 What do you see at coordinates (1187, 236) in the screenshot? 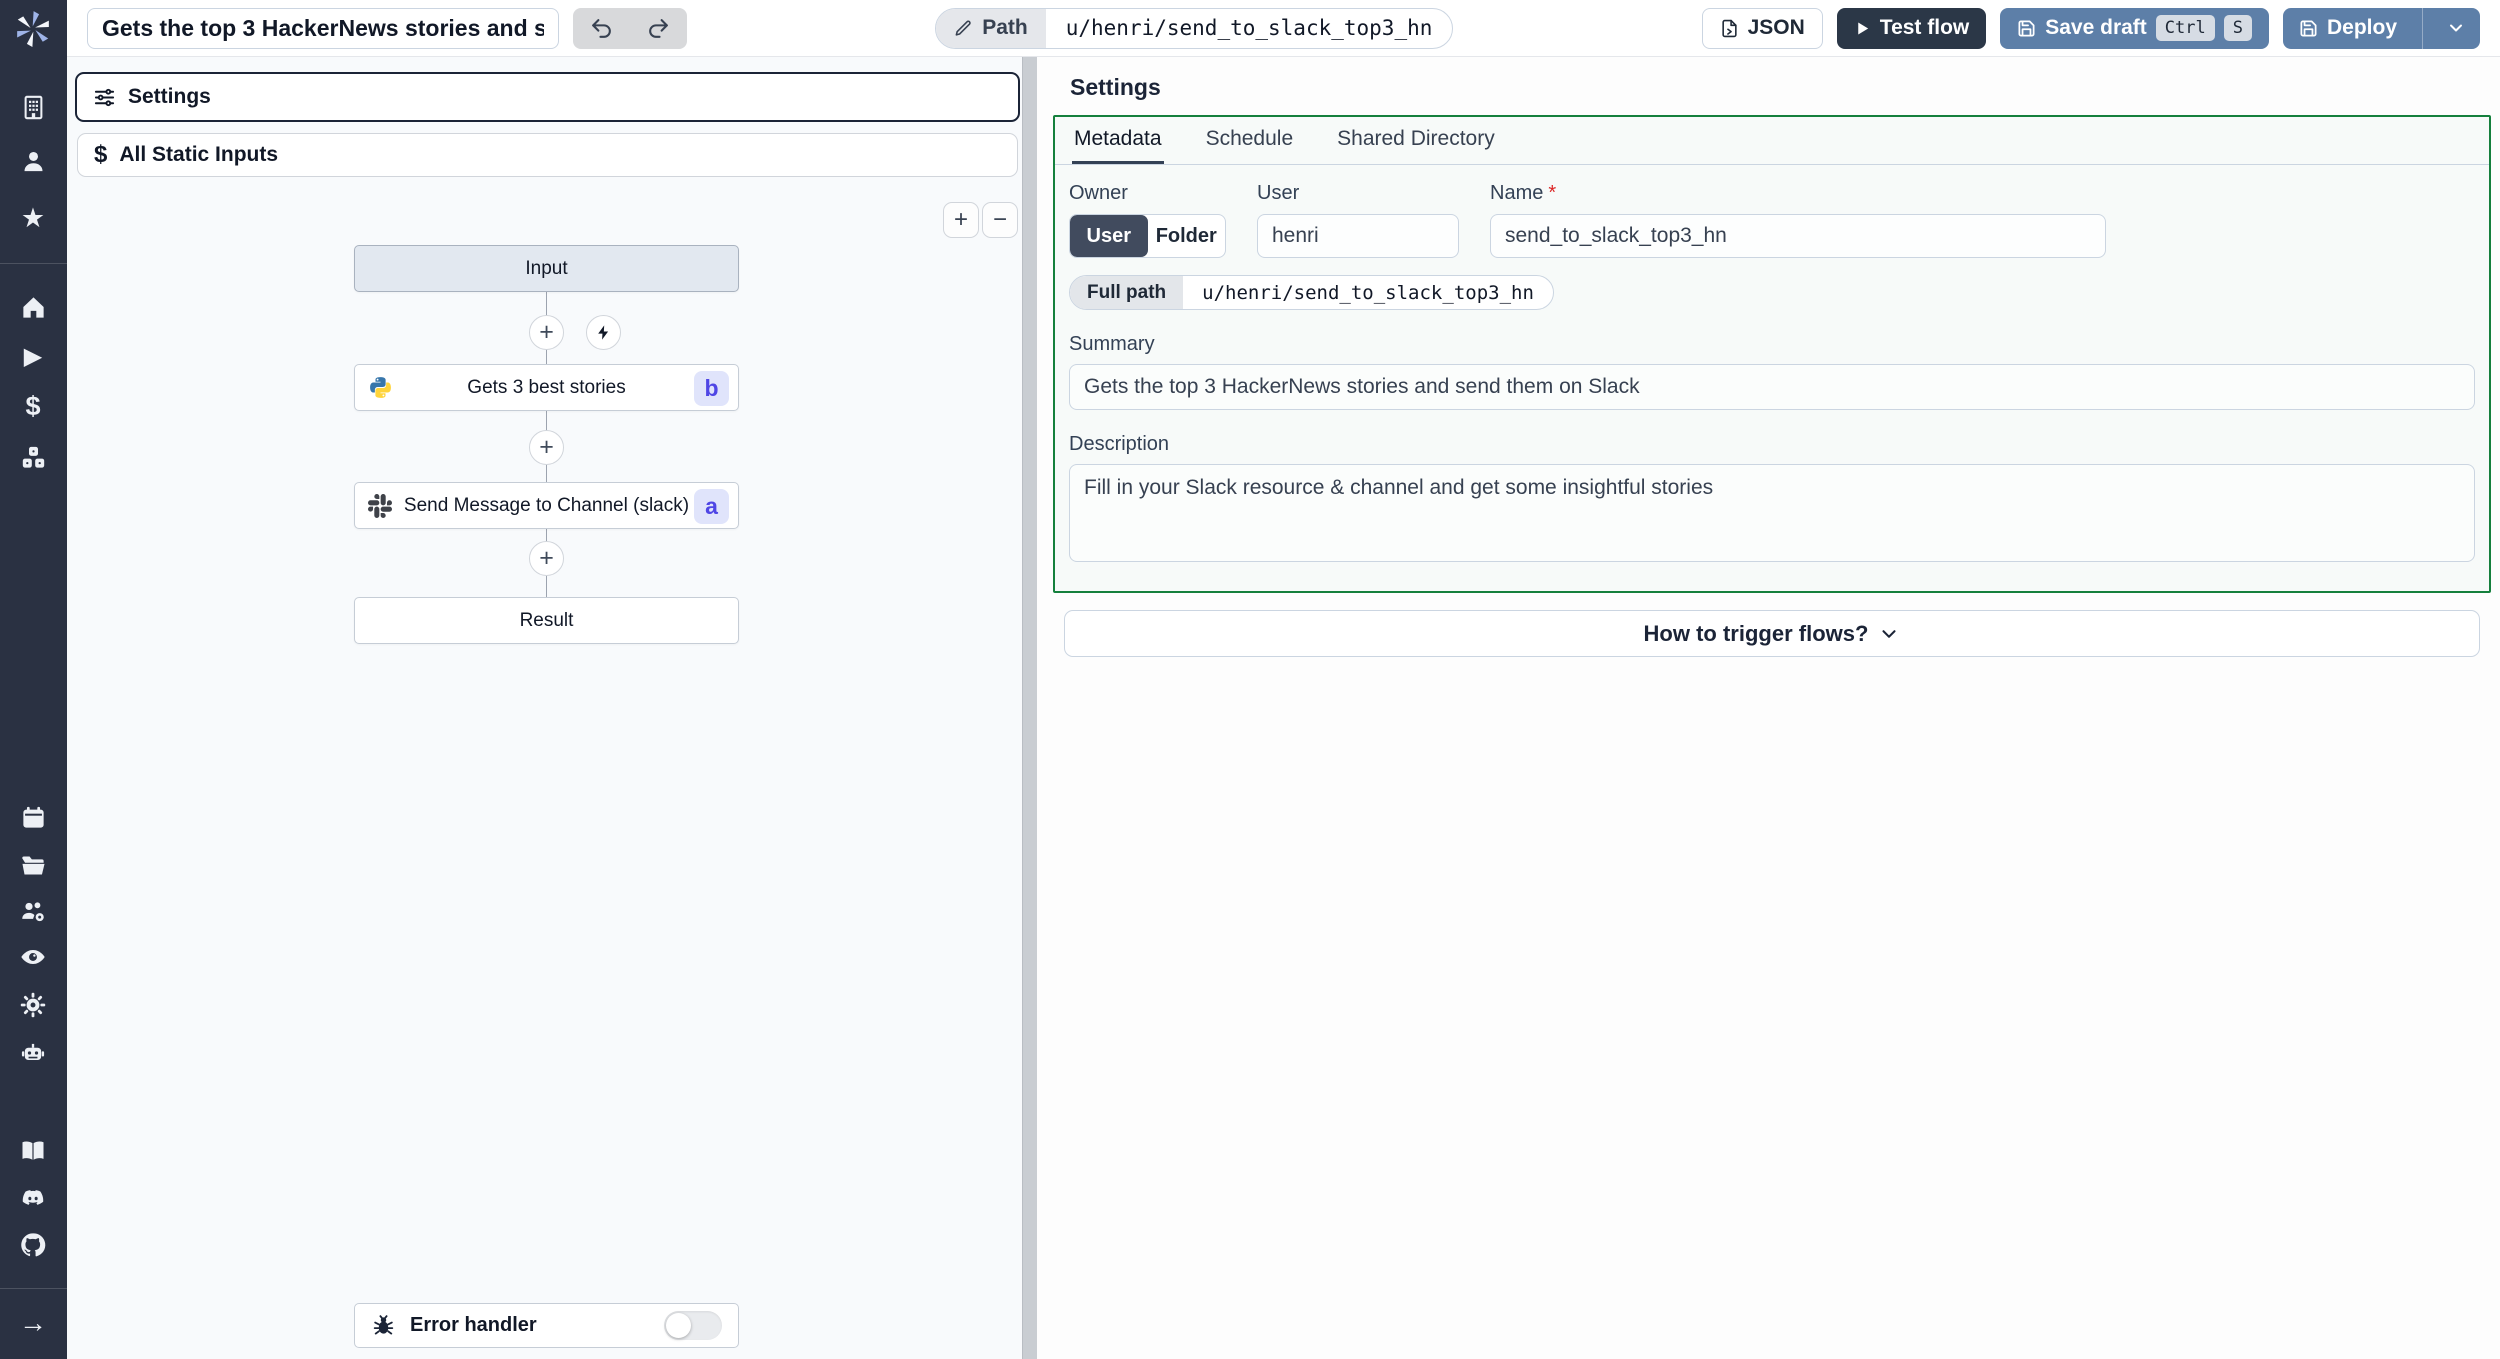
I see `owner-option-folder: Folder` at bounding box center [1187, 236].